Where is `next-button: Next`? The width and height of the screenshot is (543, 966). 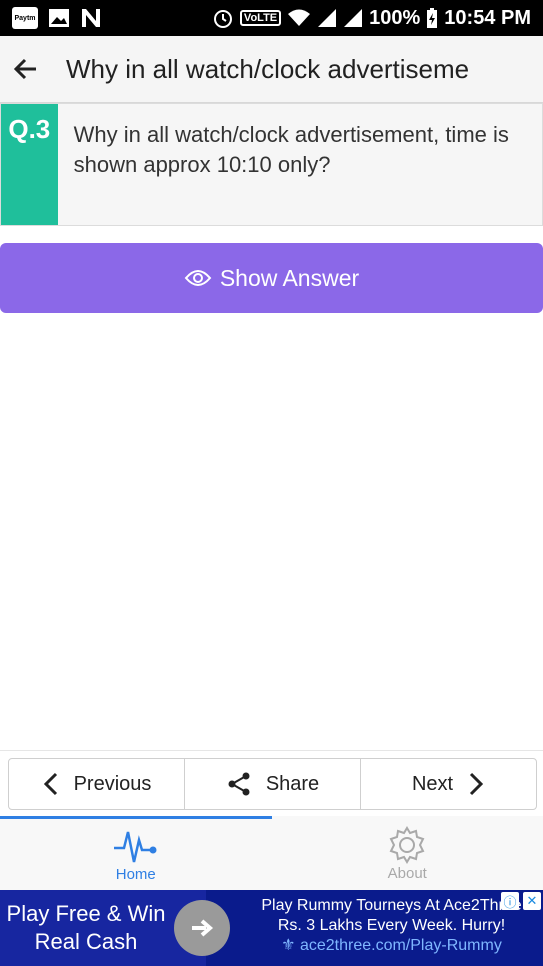
next-button: Next is located at coordinates (448, 784).